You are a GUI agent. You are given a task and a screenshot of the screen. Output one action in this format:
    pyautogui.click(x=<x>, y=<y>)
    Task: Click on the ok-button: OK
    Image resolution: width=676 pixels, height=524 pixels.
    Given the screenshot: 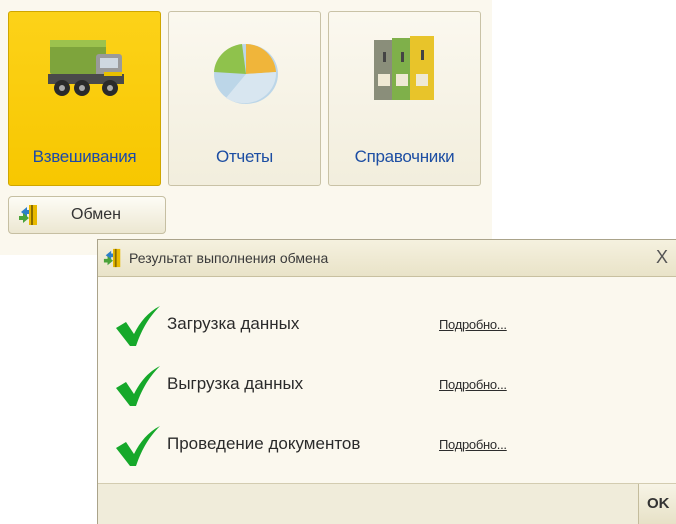 What is the action you would take?
    pyautogui.click(x=657, y=504)
    